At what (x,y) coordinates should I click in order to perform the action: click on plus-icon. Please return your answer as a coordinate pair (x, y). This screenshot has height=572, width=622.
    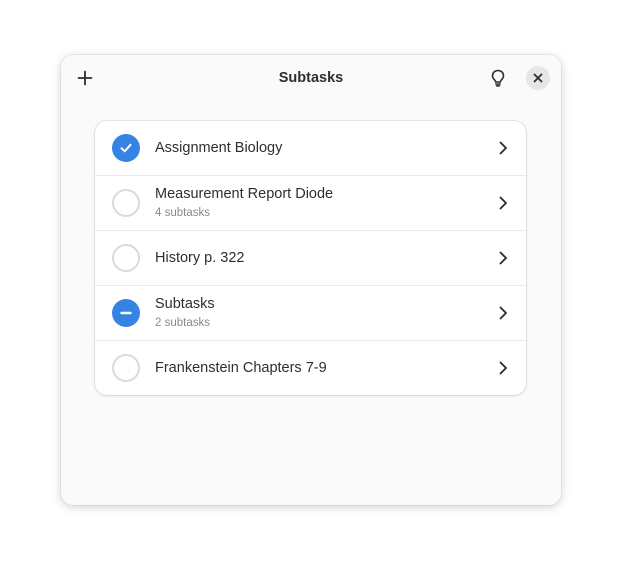
    Looking at the image, I should click on (85, 78).